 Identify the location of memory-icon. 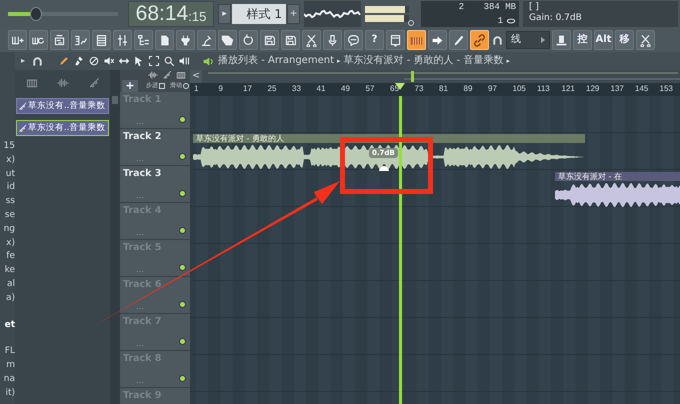
(511, 21).